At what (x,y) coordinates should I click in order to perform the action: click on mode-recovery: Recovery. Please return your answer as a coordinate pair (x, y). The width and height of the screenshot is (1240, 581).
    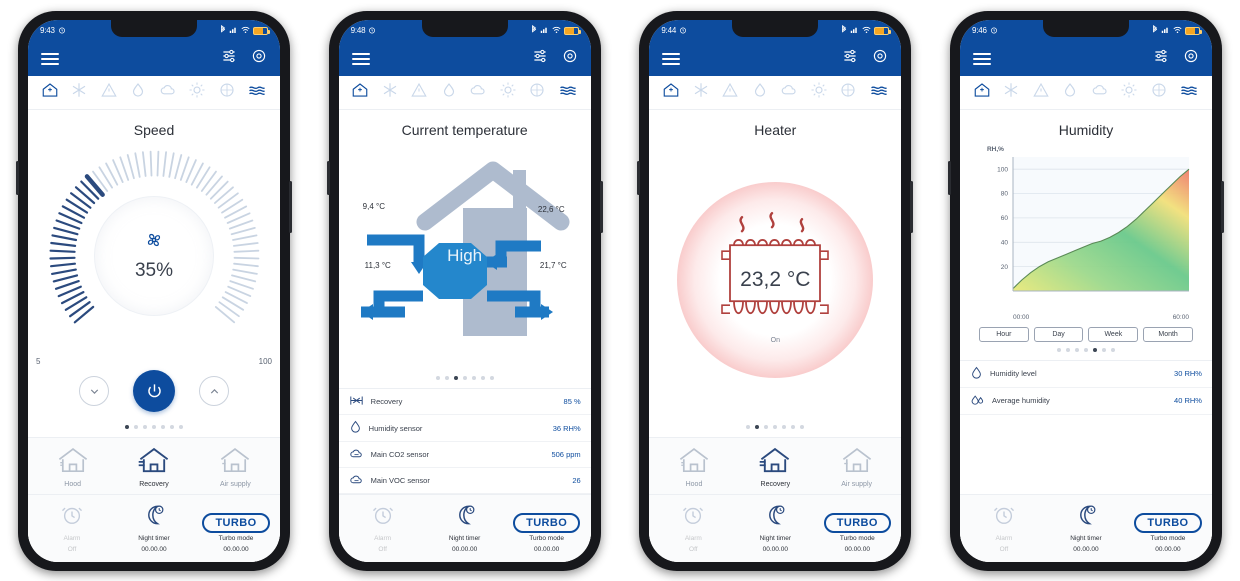
    Looking at the image, I should click on (775, 467).